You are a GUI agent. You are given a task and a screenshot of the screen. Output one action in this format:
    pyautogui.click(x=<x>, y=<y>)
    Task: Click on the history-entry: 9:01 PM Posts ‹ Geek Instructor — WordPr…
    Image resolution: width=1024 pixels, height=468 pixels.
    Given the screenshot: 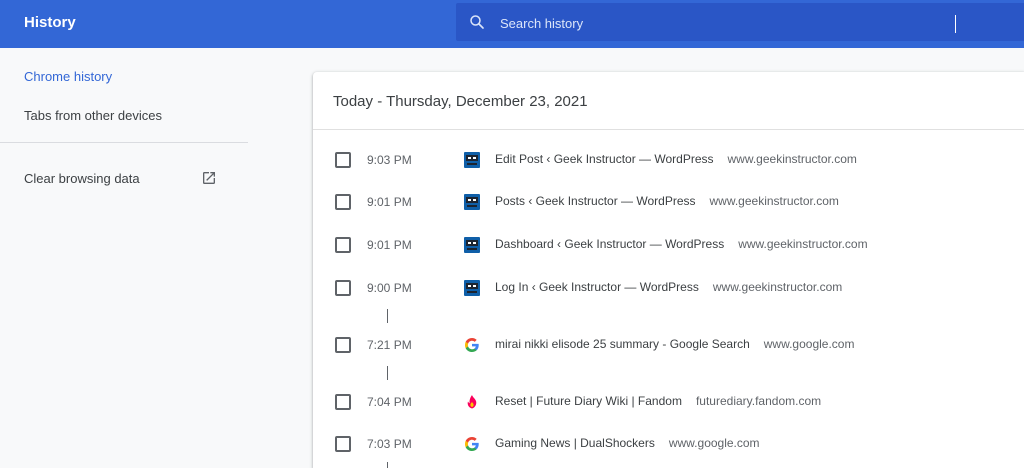 What is the action you would take?
    pyautogui.click(x=668, y=202)
    